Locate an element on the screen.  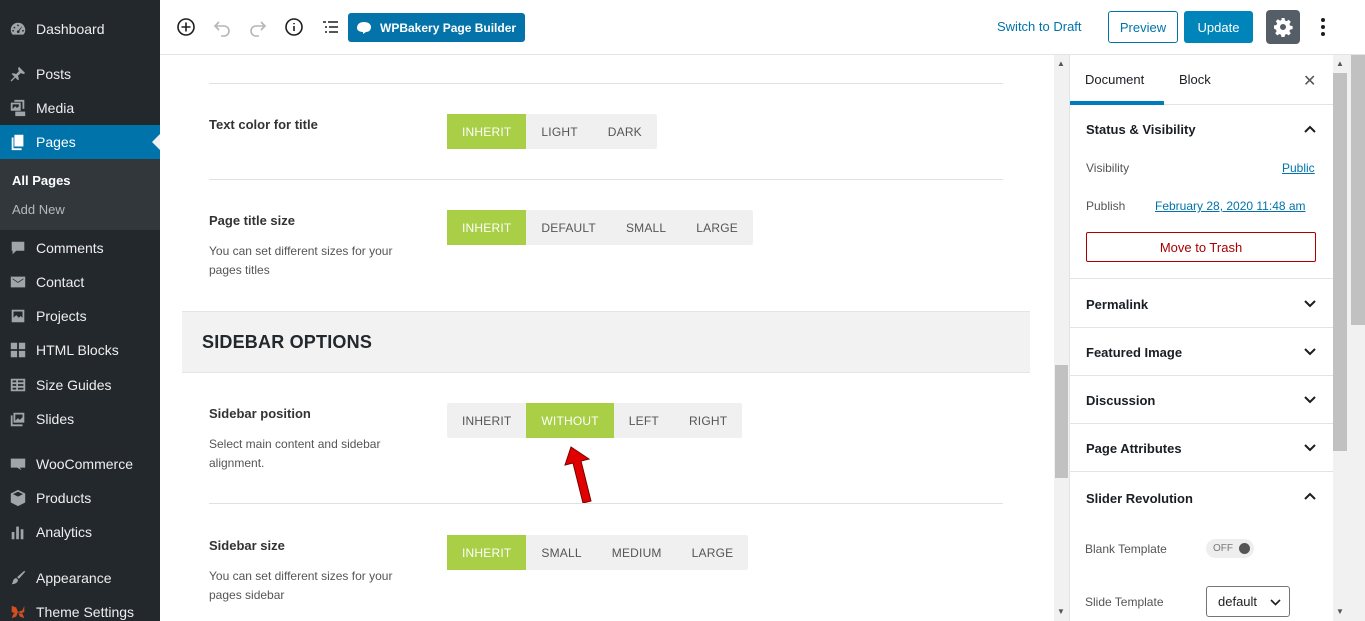
comments-icon is located at coordinates (18, 248).